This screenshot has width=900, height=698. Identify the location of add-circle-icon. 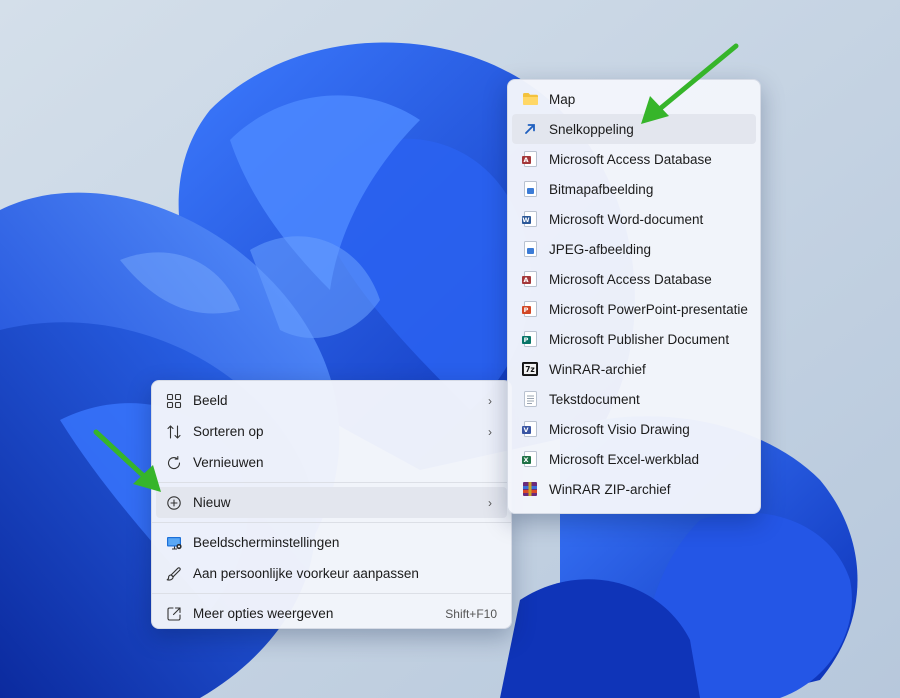
(174, 503).